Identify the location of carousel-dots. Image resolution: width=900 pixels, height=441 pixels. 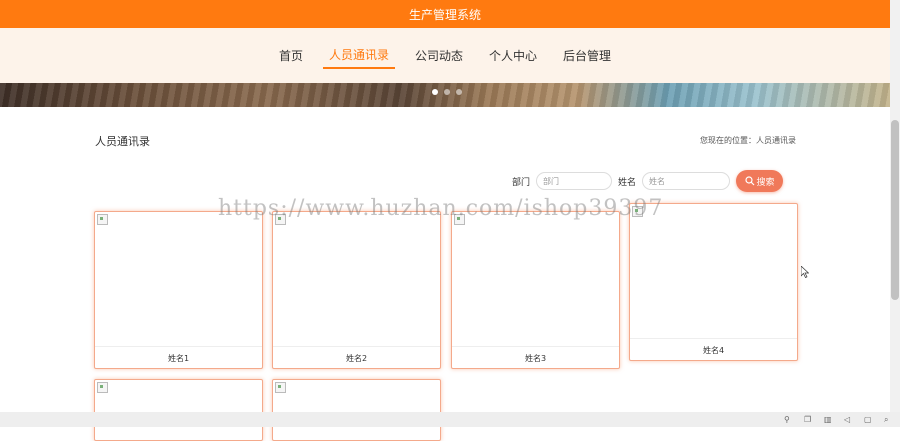
(447, 92).